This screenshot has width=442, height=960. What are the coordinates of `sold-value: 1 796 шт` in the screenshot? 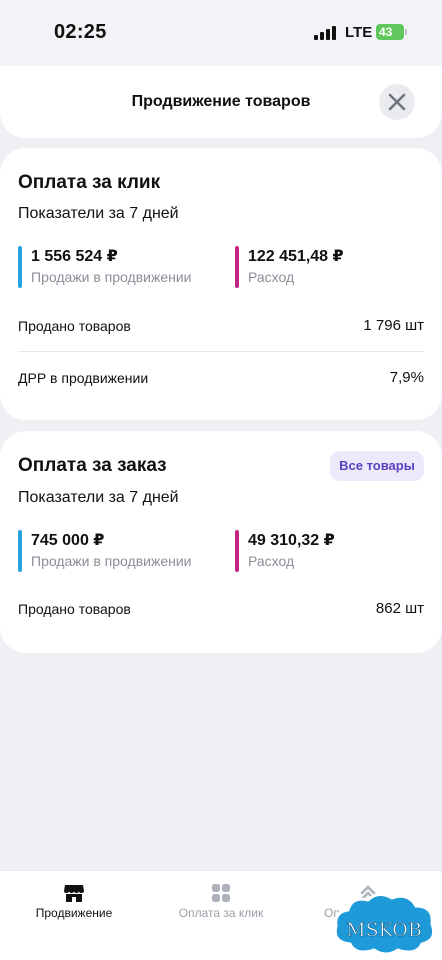 It's located at (393, 325).